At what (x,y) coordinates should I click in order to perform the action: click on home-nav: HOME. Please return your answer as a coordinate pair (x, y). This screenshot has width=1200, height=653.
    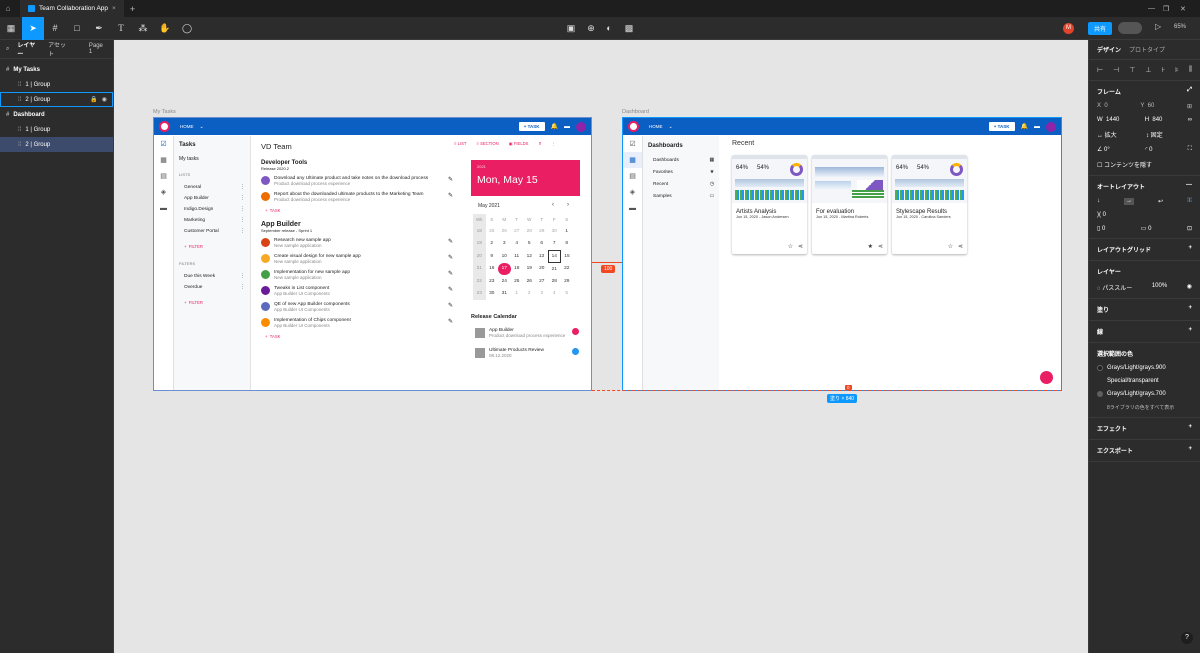
    Looking at the image, I should click on (187, 126).